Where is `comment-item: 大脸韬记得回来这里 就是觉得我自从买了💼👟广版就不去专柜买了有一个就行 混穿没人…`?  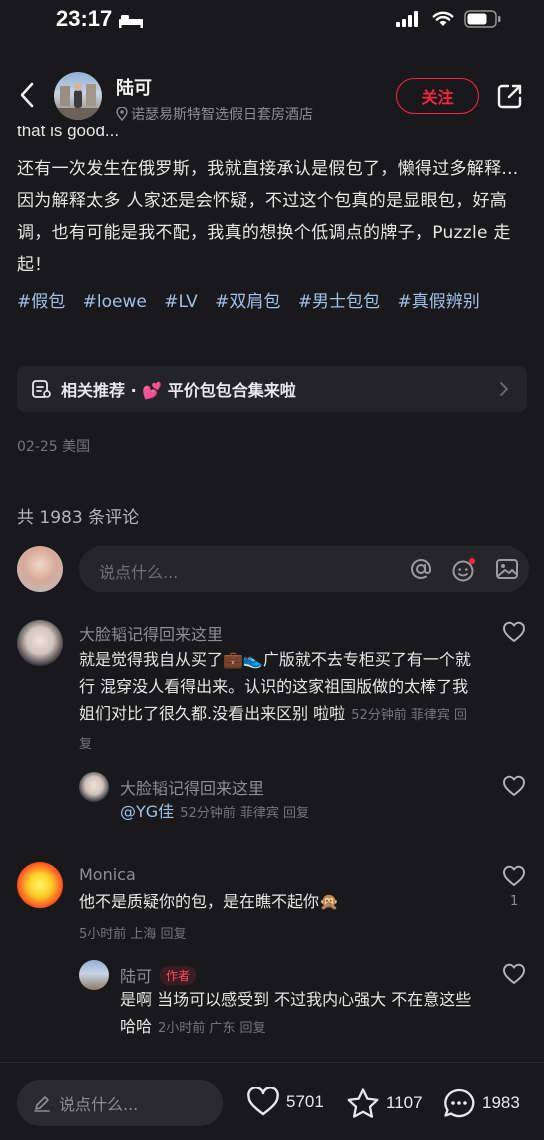 comment-item: 大脸韬记得回来这里 就是觉得我自从买了💼👟广版就不去专柜买了有一个就行 混穿没人… is located at coordinates (272, 686).